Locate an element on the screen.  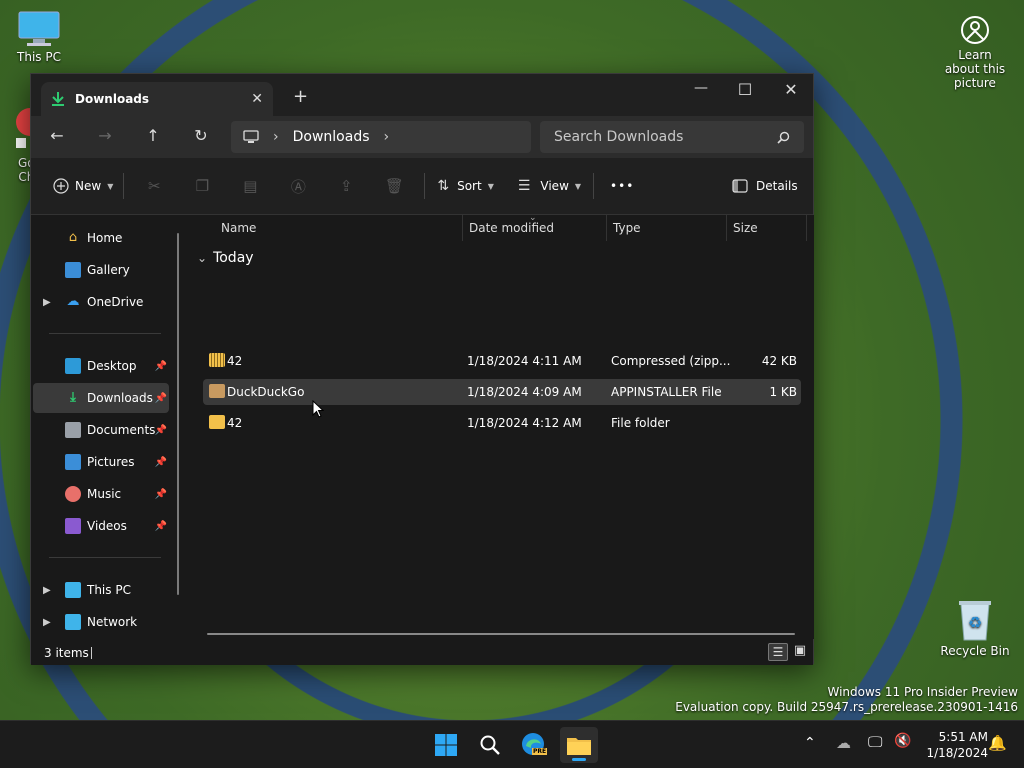
cloud-icon: ☁ is located at coordinates (73, 301).